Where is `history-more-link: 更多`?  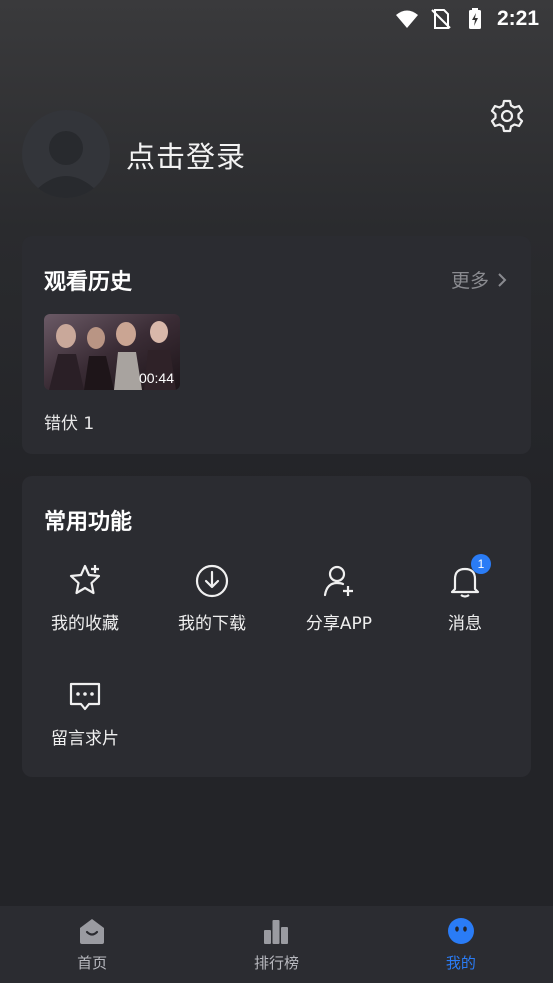
history-more-link: 更多 is located at coordinates (479, 279).